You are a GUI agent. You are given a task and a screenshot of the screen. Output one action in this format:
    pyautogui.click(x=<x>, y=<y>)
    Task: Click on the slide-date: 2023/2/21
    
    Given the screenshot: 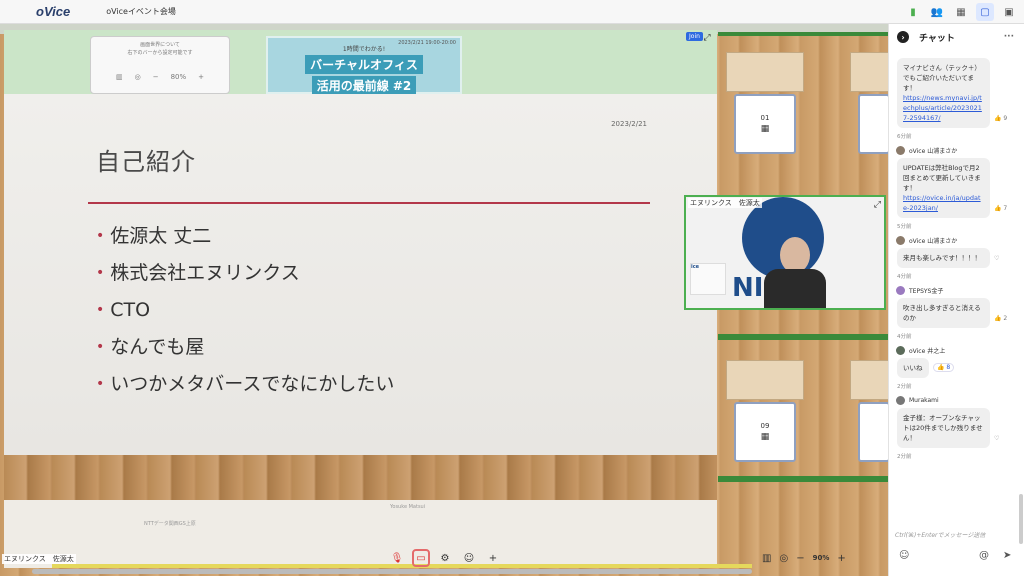 What is the action you would take?
    pyautogui.click(x=629, y=124)
    